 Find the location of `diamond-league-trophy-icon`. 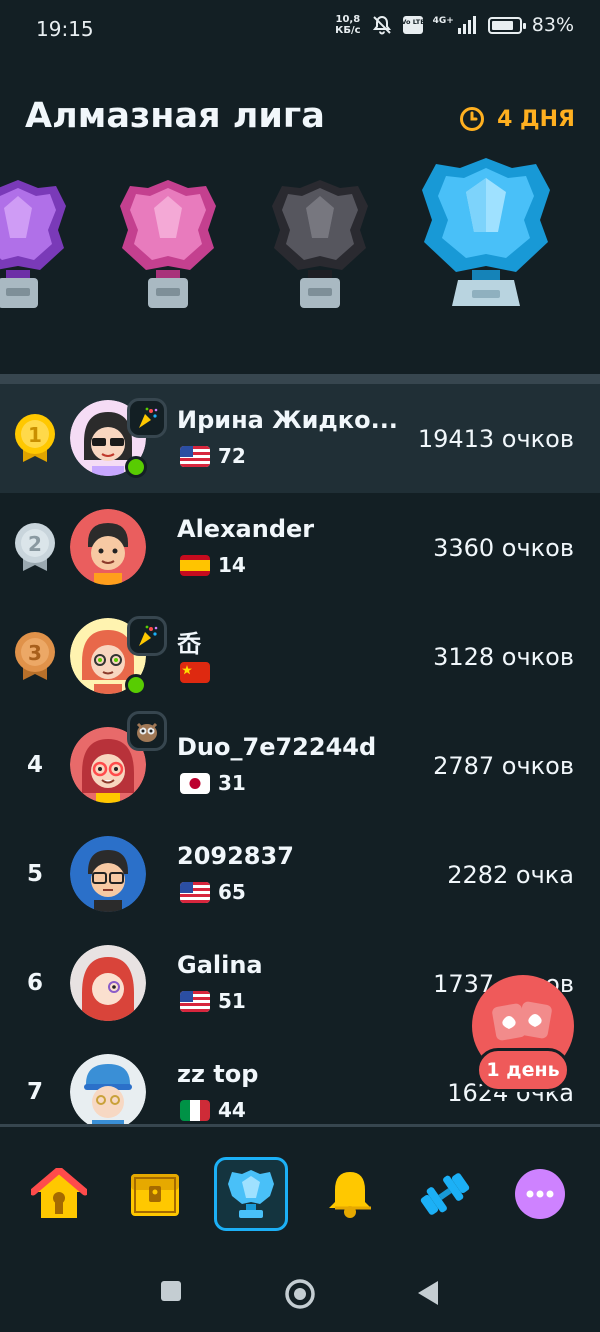

diamond-league-trophy-icon is located at coordinates (486, 232).